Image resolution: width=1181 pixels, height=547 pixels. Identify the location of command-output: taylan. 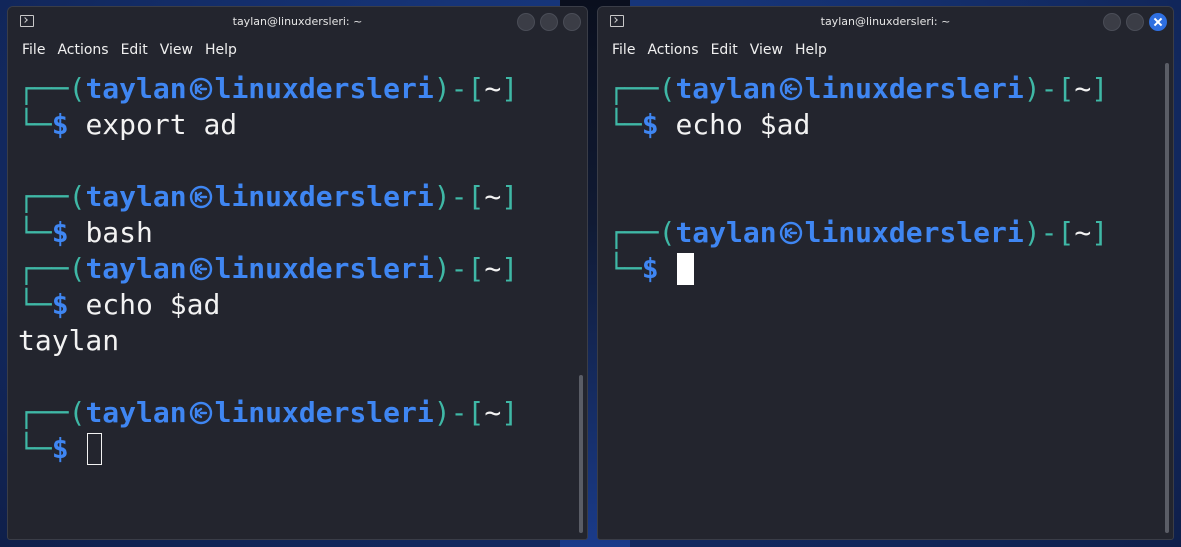
(68, 341).